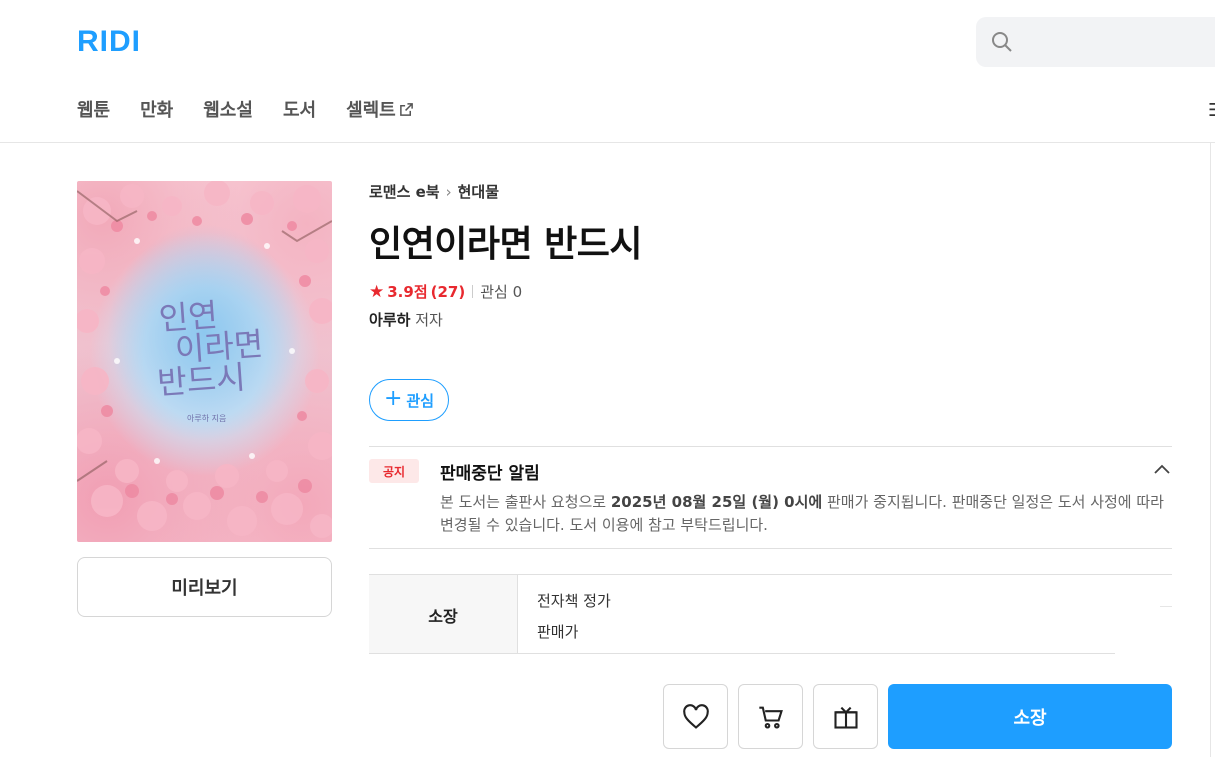  I want to click on menu-icon: ☰, so click(1211, 110).